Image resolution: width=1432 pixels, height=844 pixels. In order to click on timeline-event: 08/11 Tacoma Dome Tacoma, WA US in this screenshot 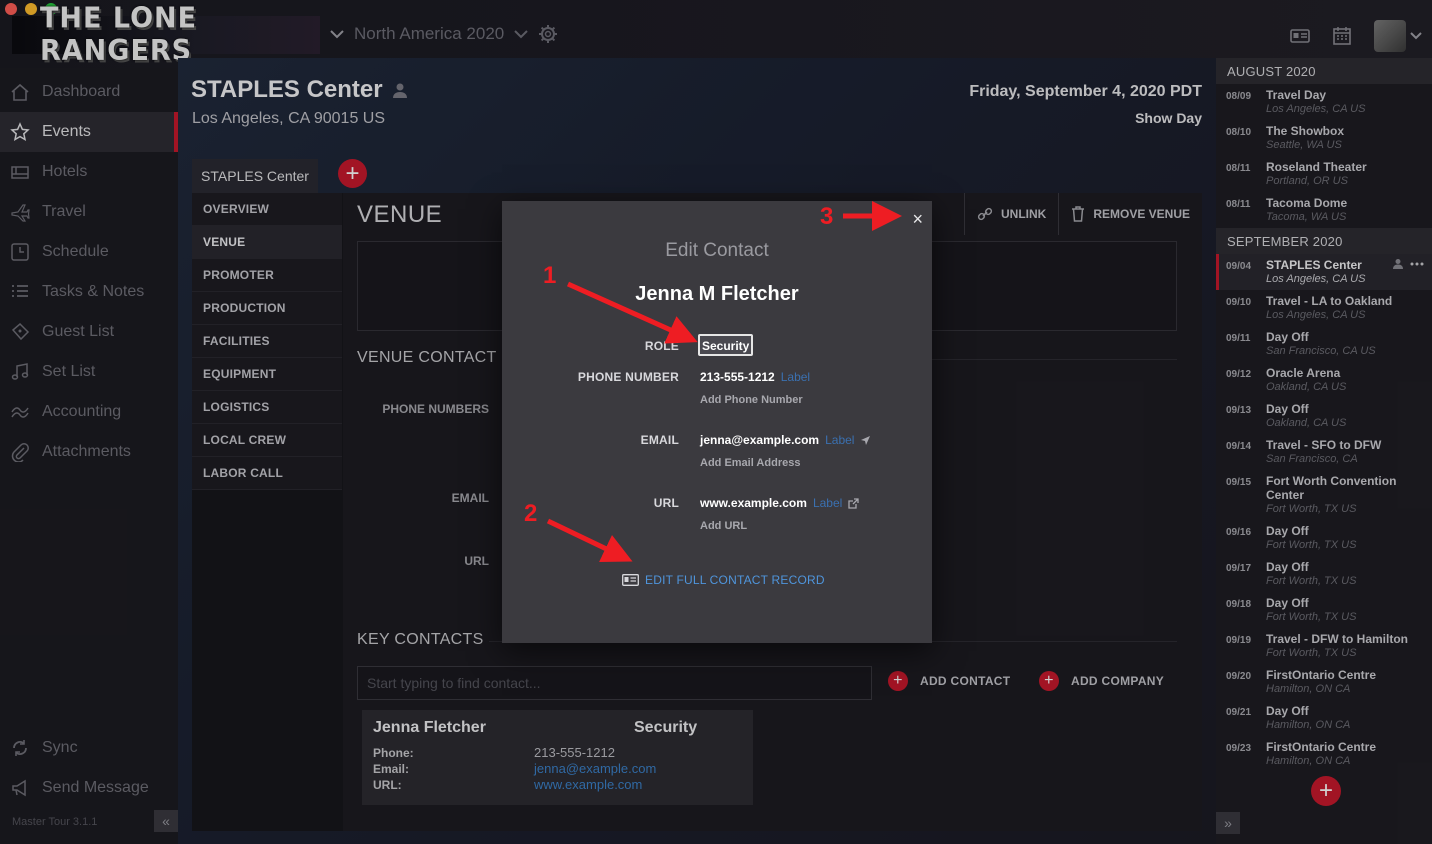, I will do `click(1324, 210)`.